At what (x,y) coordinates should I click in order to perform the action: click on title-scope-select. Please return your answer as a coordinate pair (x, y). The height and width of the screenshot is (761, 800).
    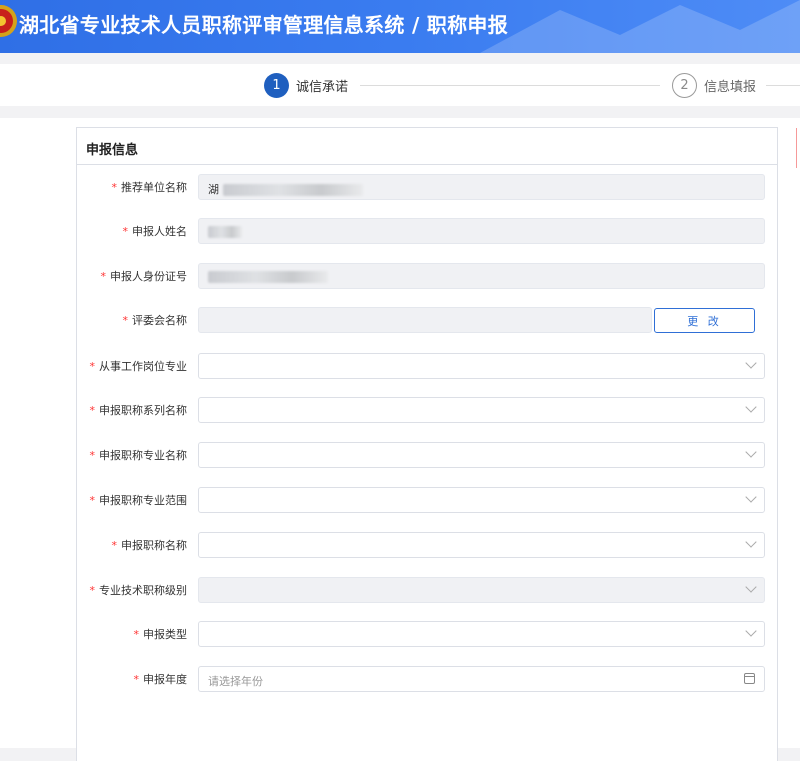
    Looking at the image, I should click on (481, 500).